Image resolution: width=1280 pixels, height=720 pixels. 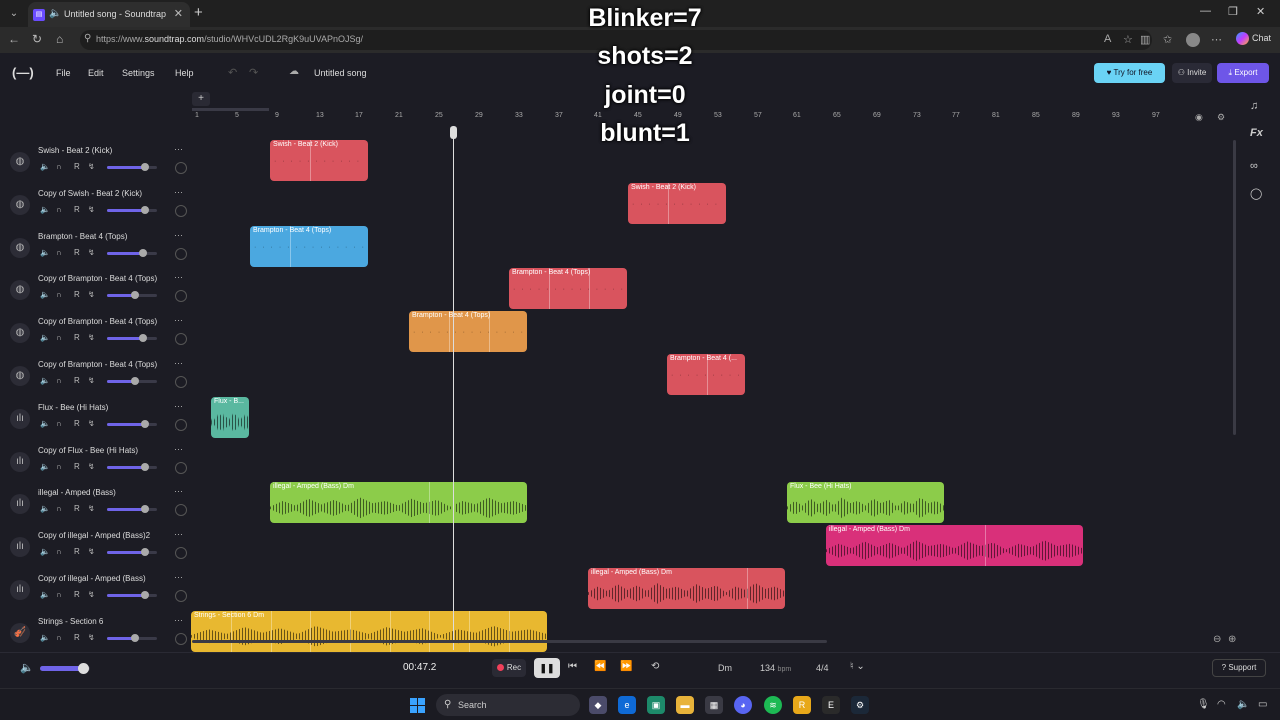 What do you see at coordinates (96, 73) in the screenshot?
I see `menu-edit: Edit` at bounding box center [96, 73].